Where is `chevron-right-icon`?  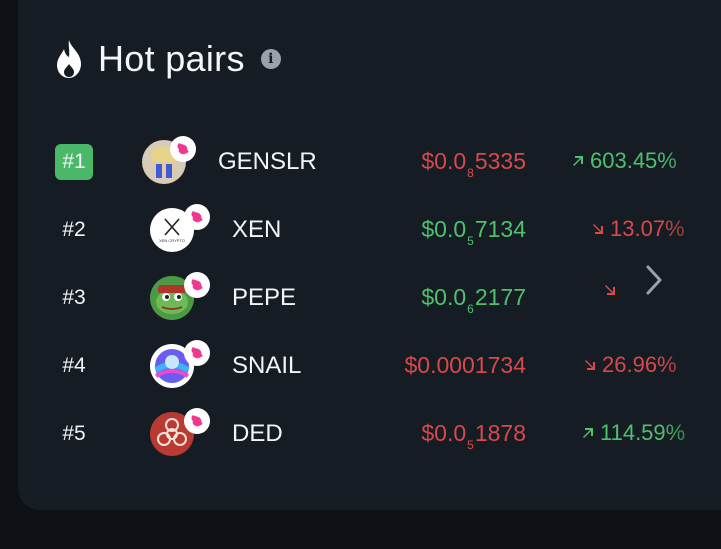
chevron-right-icon is located at coordinates (654, 280).